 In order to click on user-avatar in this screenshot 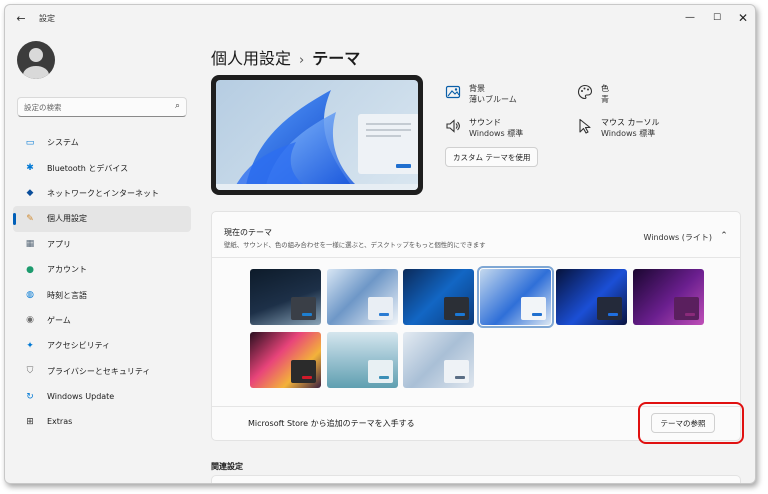, I will do `click(36, 60)`.